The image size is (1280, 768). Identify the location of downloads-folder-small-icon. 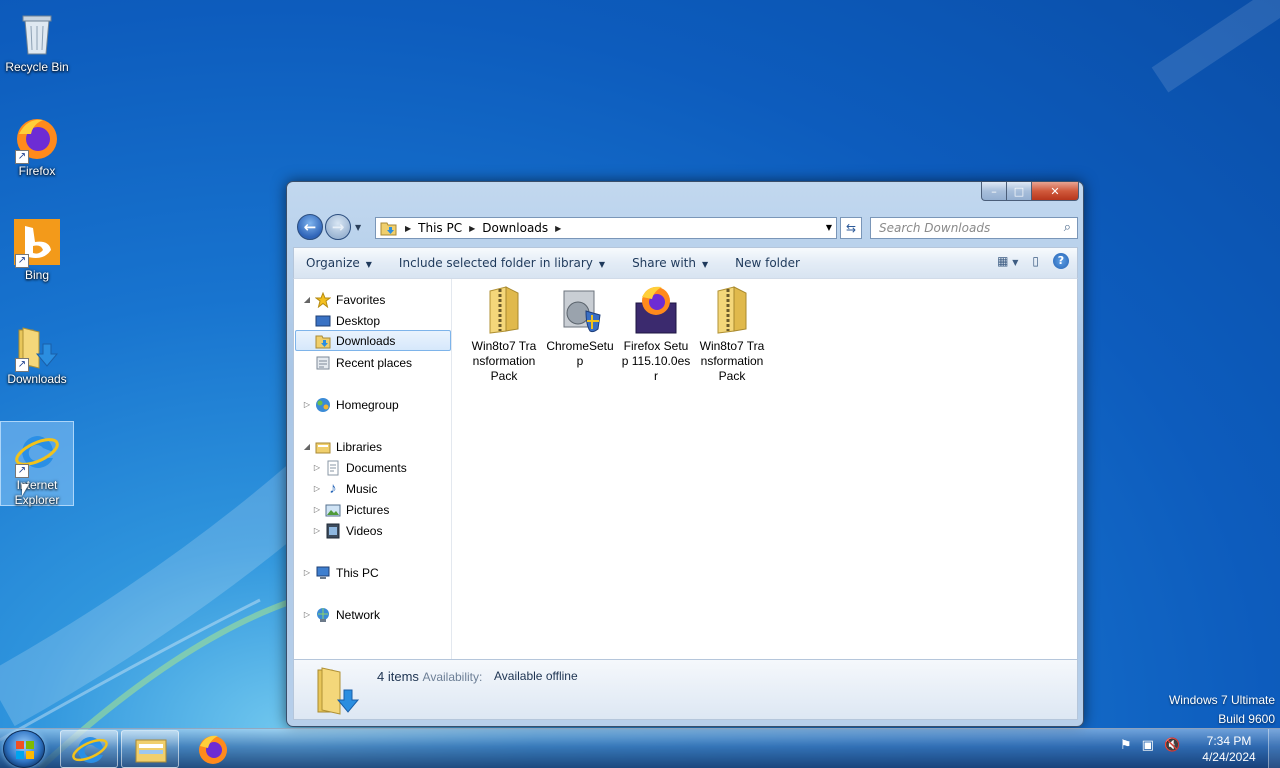
(388, 229).